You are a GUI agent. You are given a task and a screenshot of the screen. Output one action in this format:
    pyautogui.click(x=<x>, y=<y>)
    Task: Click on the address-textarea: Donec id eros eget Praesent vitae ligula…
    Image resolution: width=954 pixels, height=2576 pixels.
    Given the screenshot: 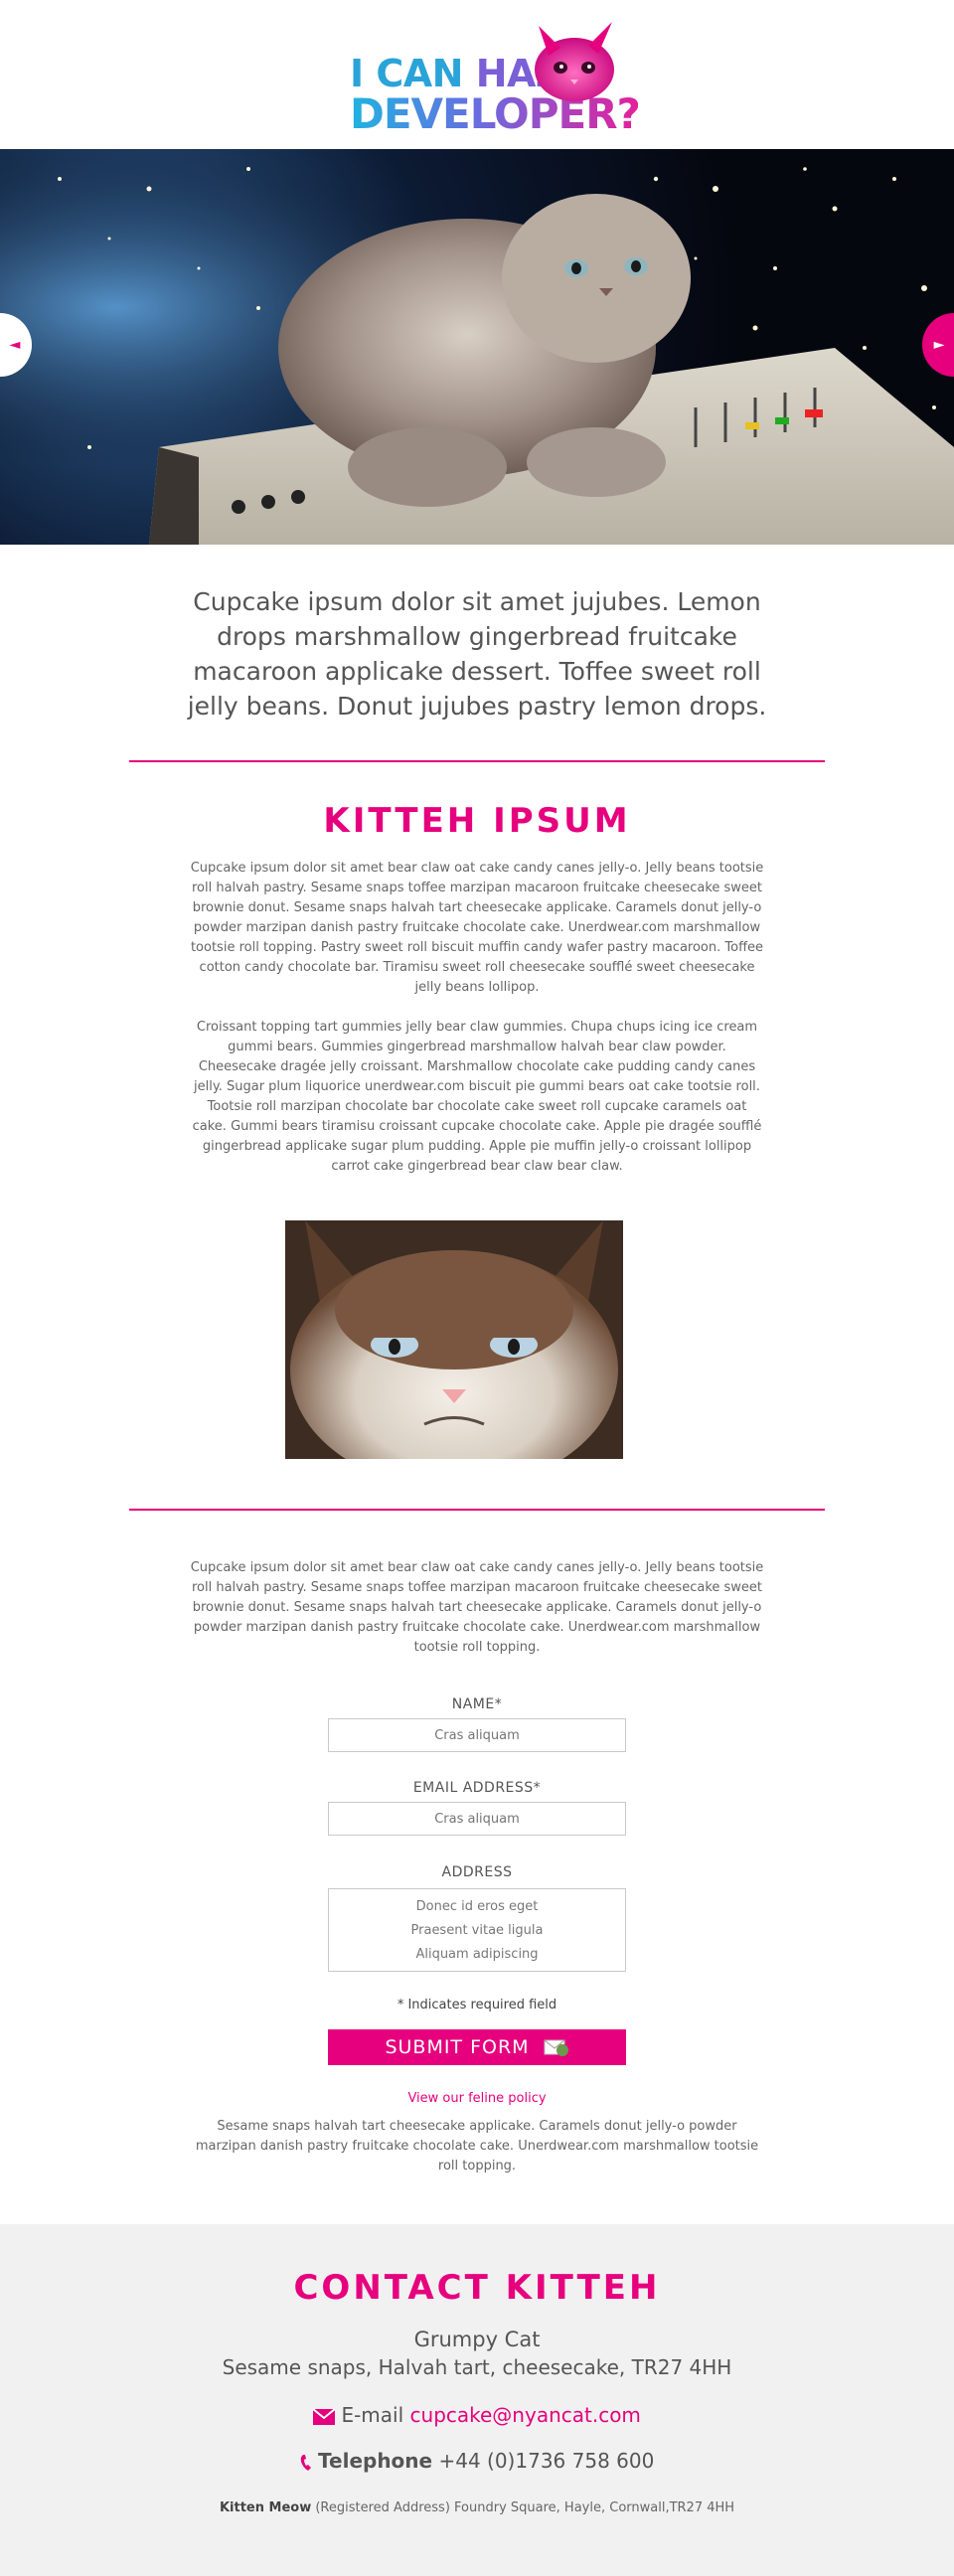 What is the action you would take?
    pyautogui.click(x=477, y=1930)
    